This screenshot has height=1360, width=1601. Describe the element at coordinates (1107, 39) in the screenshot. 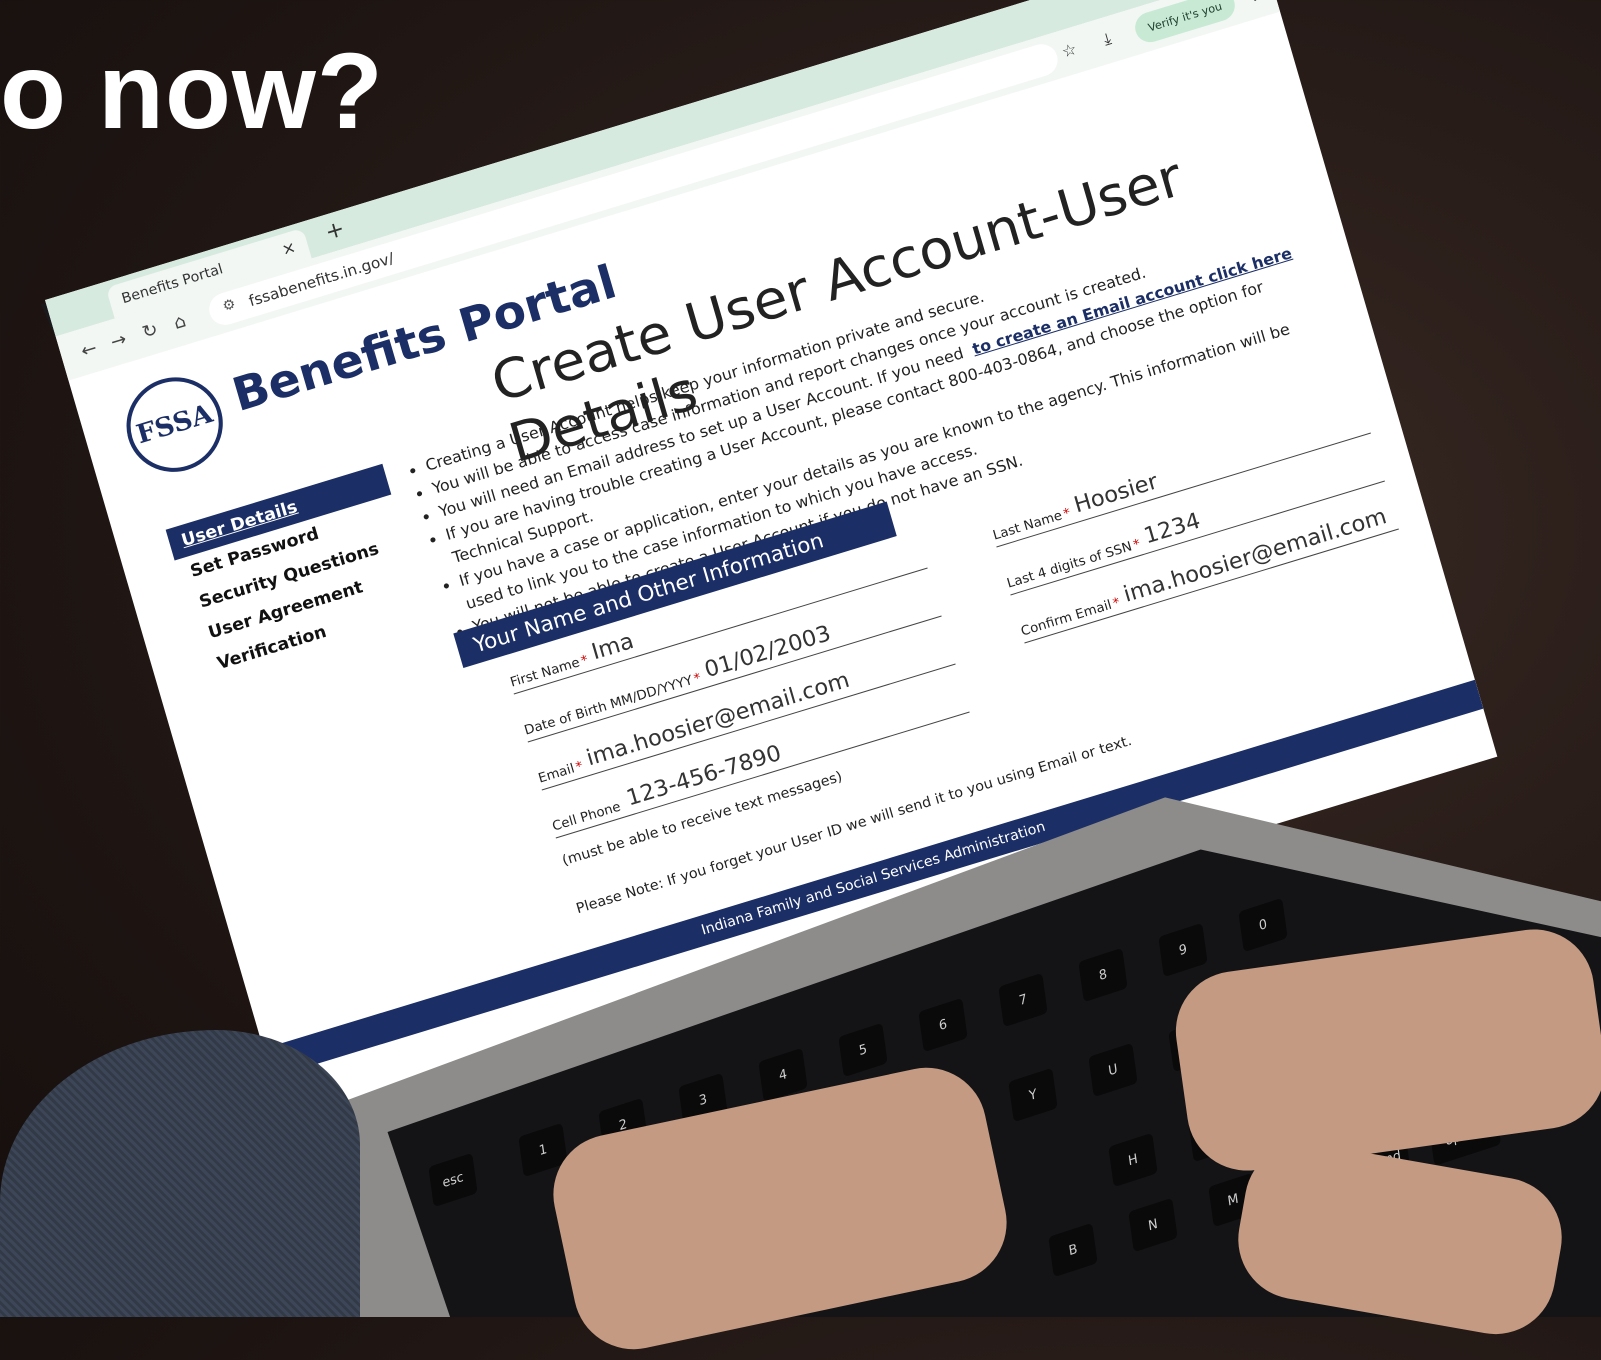

I see `download-icon: ⤓` at that location.